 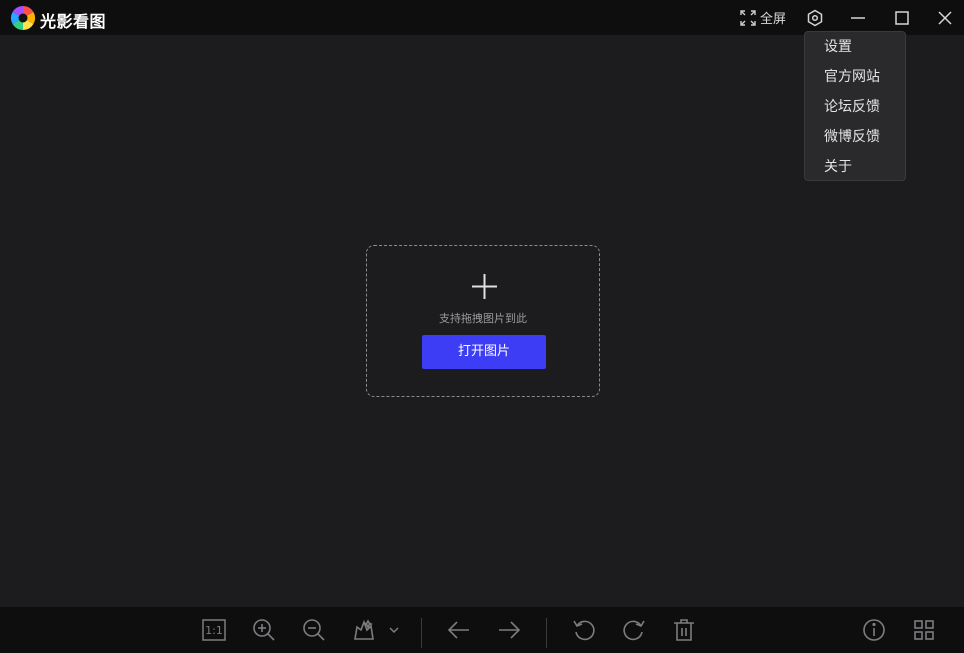 I want to click on maximize-button, so click(x=902, y=17).